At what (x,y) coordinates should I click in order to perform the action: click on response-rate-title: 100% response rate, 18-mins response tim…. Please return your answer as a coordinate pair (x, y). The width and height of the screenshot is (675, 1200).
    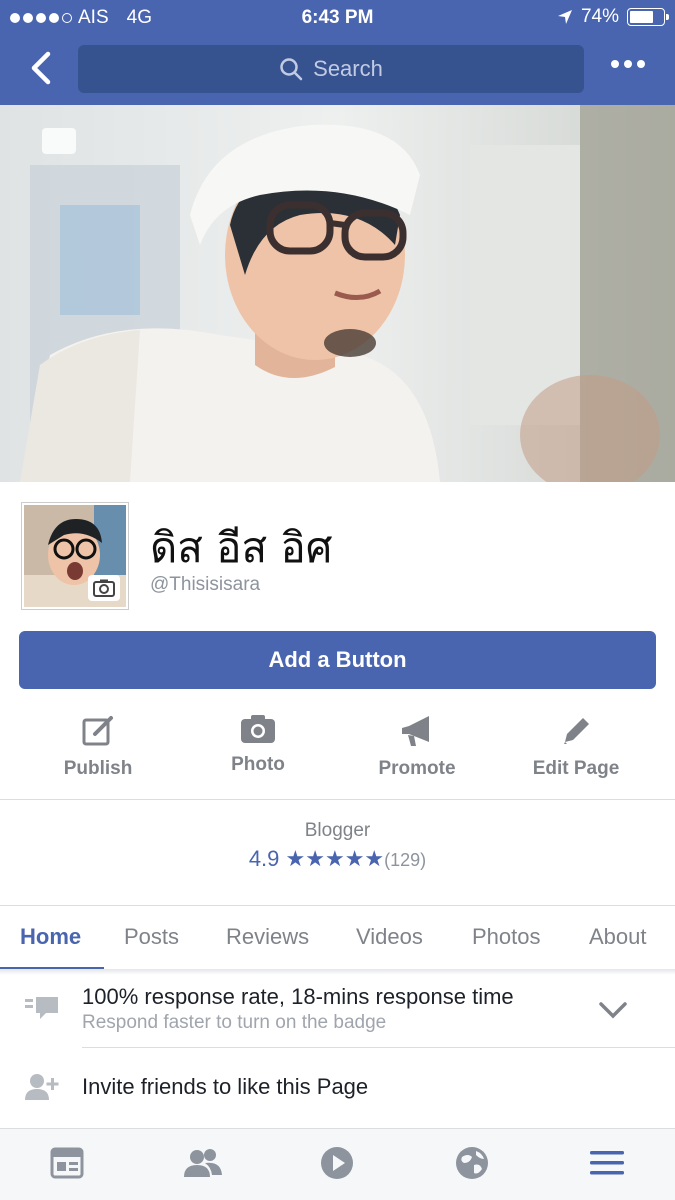
    Looking at the image, I should click on (298, 996).